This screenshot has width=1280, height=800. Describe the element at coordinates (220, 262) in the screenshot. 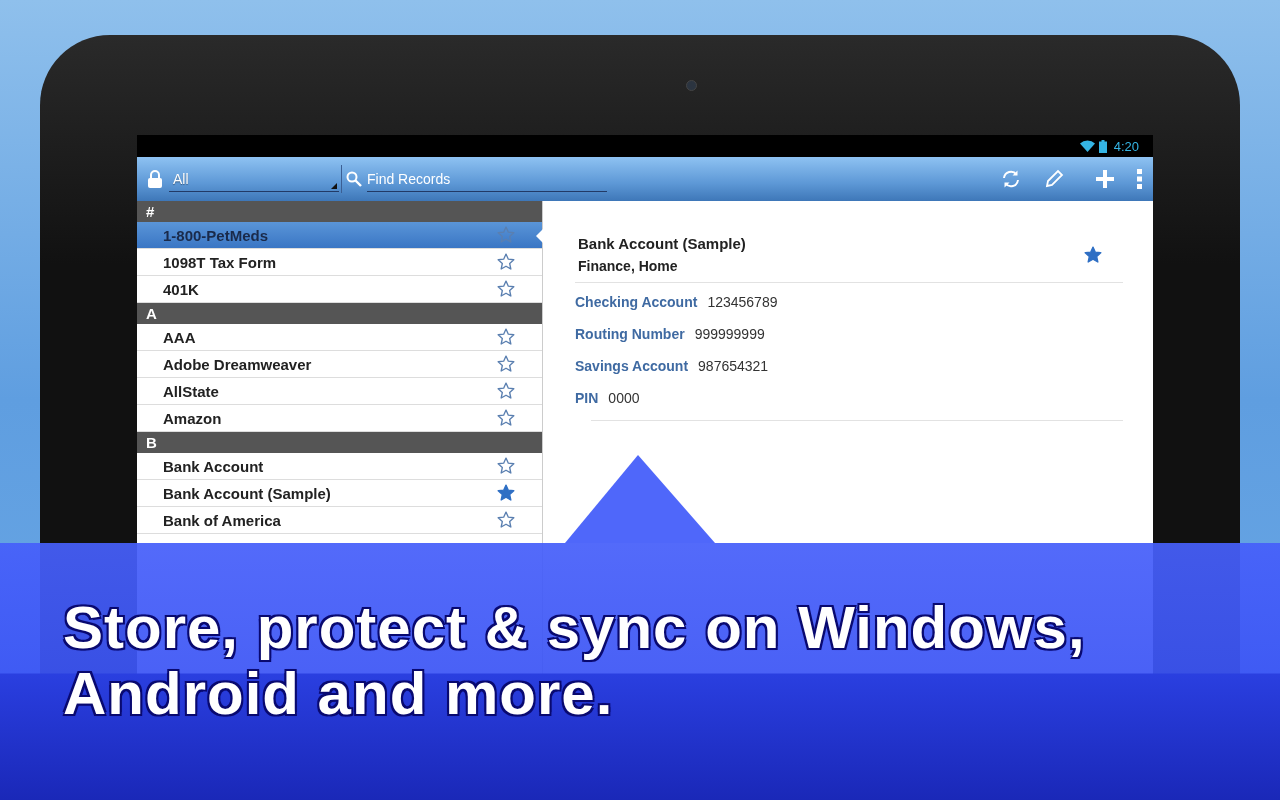

I see `record-name: 1098T Tax Form` at that location.